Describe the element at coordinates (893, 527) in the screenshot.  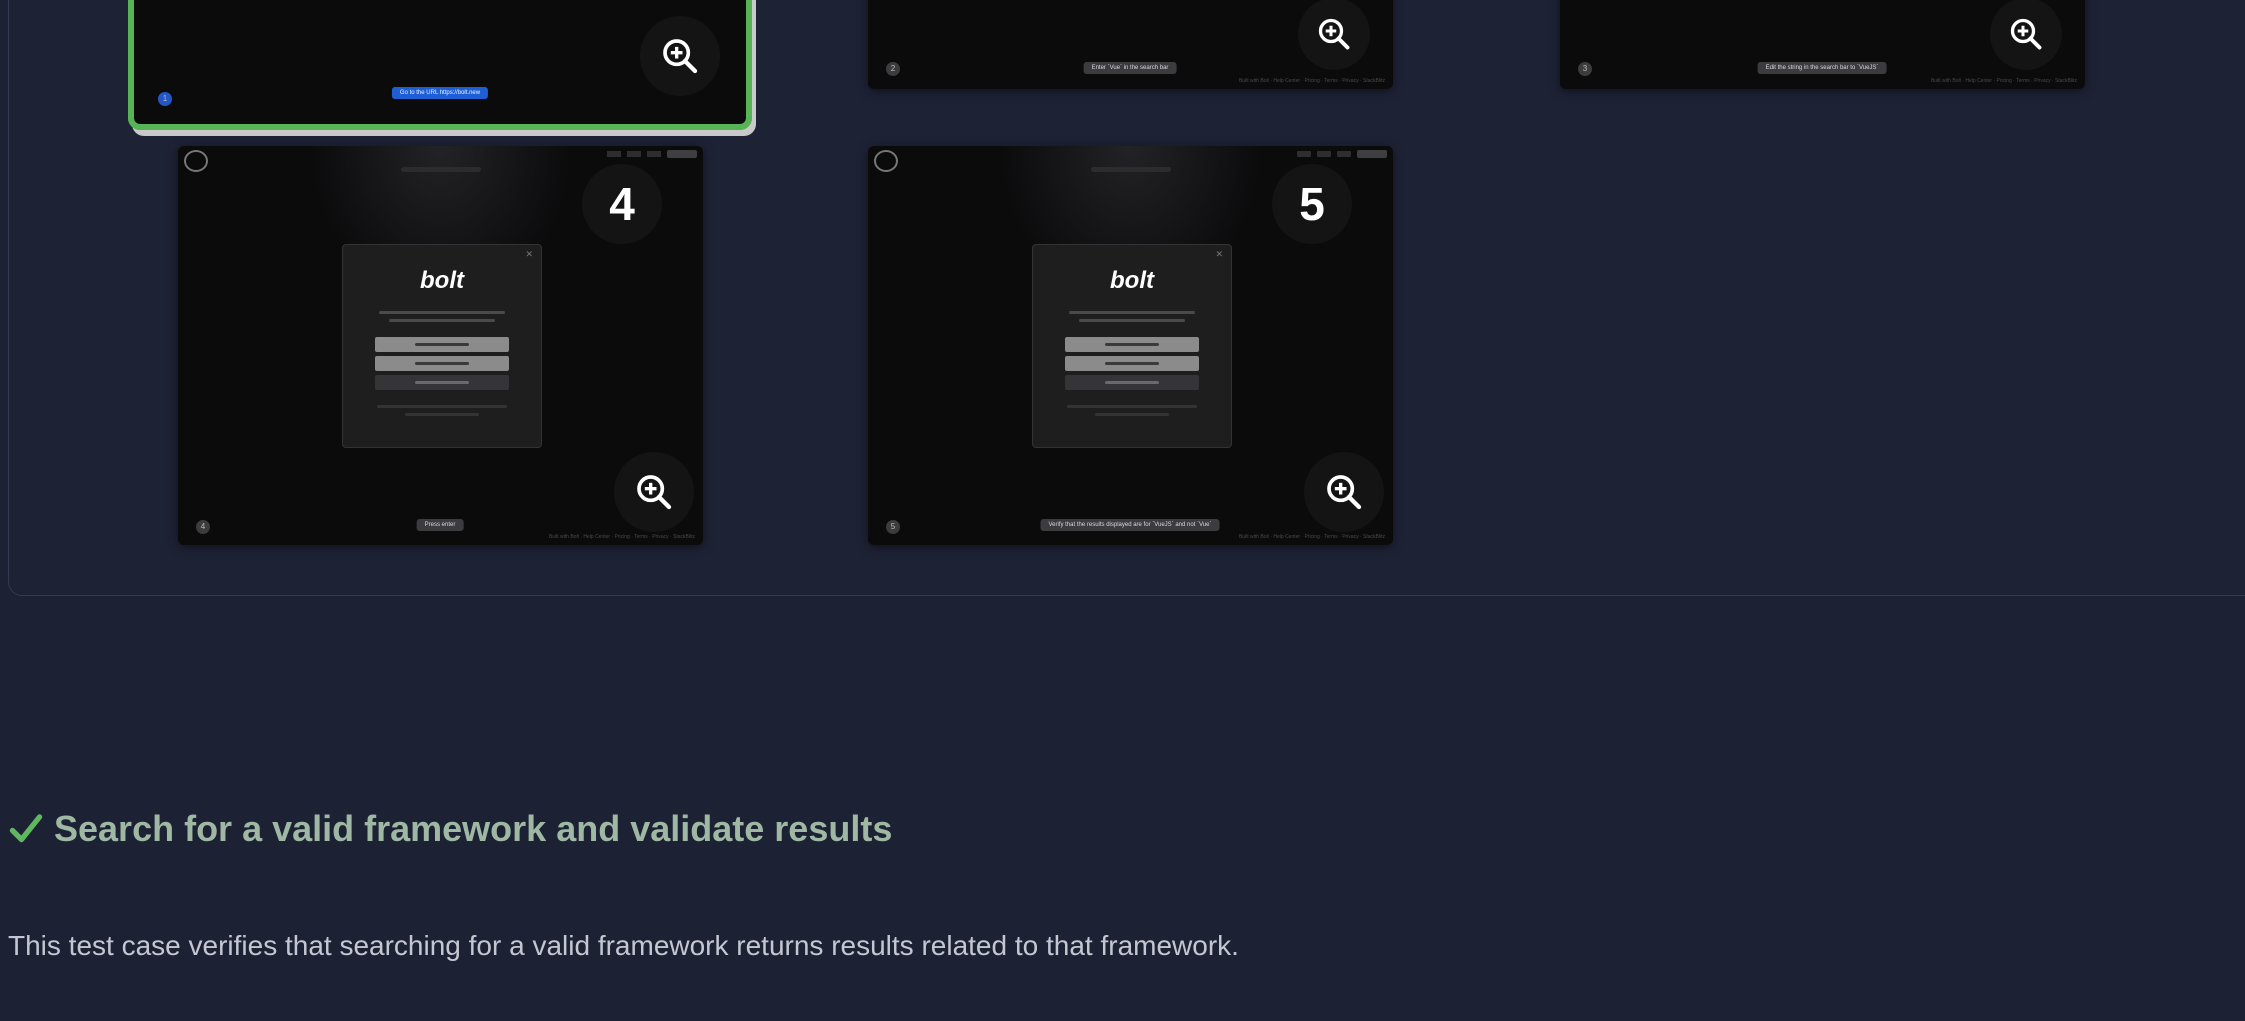
I see `step-dot: 5` at that location.